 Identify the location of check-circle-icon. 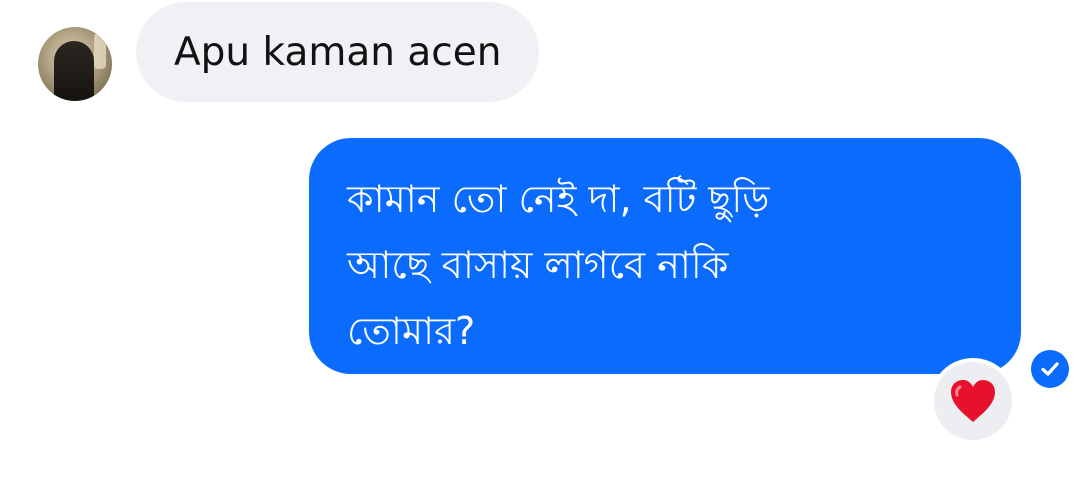
(1050, 369).